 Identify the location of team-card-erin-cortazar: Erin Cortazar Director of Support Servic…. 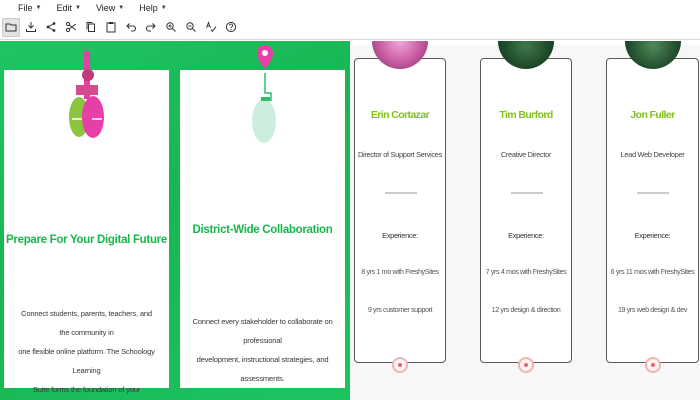
(400, 207).